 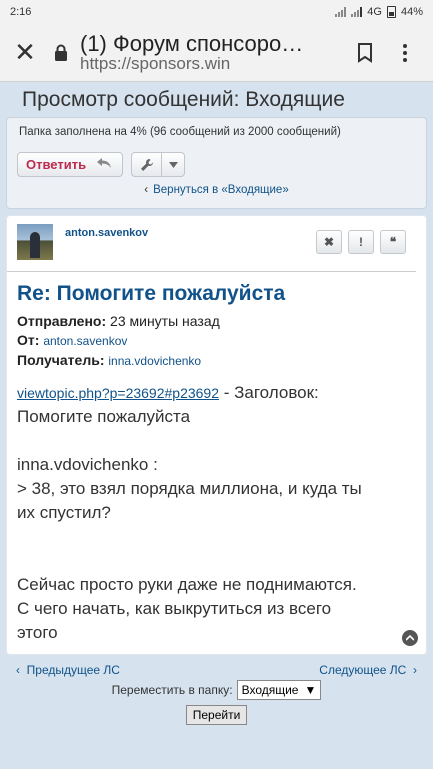 I want to click on page-title: Просмотр сообщений: Входящие, so click(x=183, y=99).